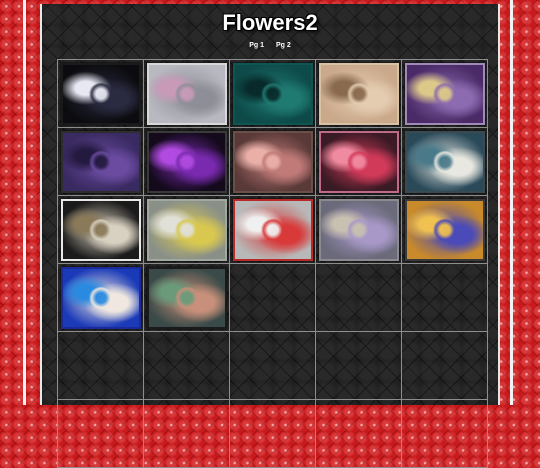 Image resolution: width=540 pixels, height=468 pixels. I want to click on thumb-pink-roses-silver, so click(186, 93).